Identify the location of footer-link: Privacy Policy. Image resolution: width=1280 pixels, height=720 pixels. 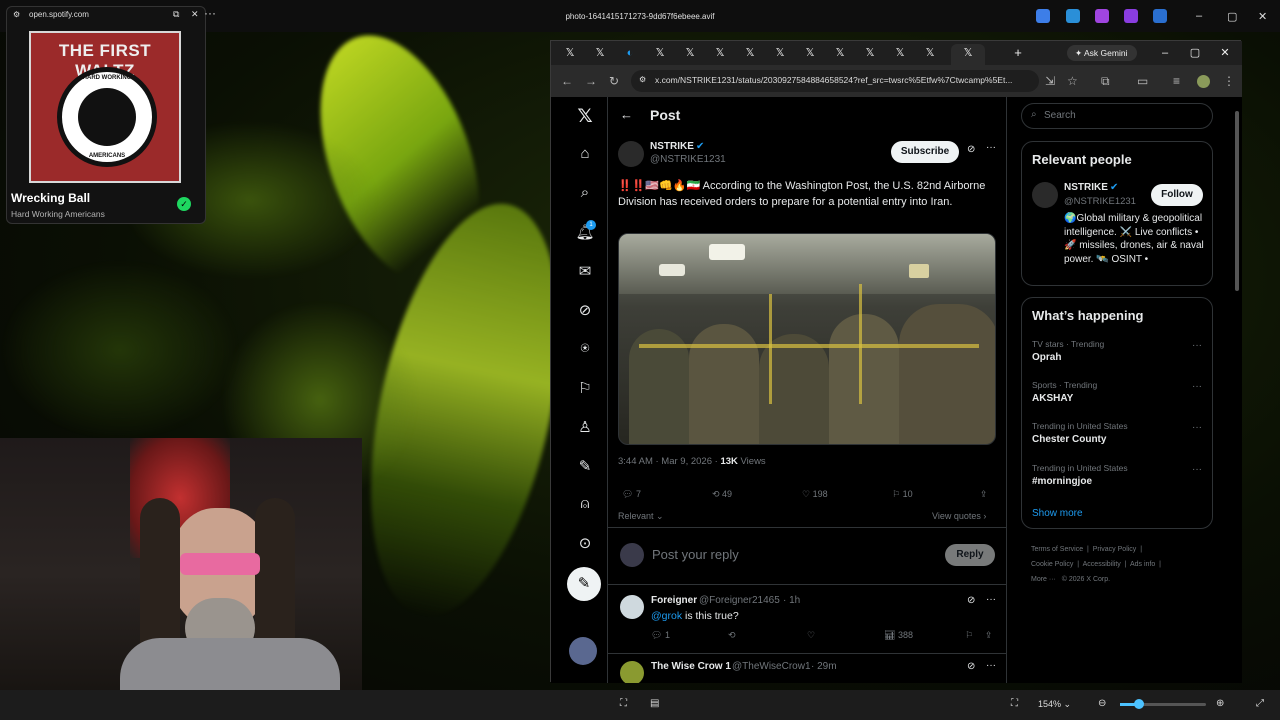
(1115, 549).